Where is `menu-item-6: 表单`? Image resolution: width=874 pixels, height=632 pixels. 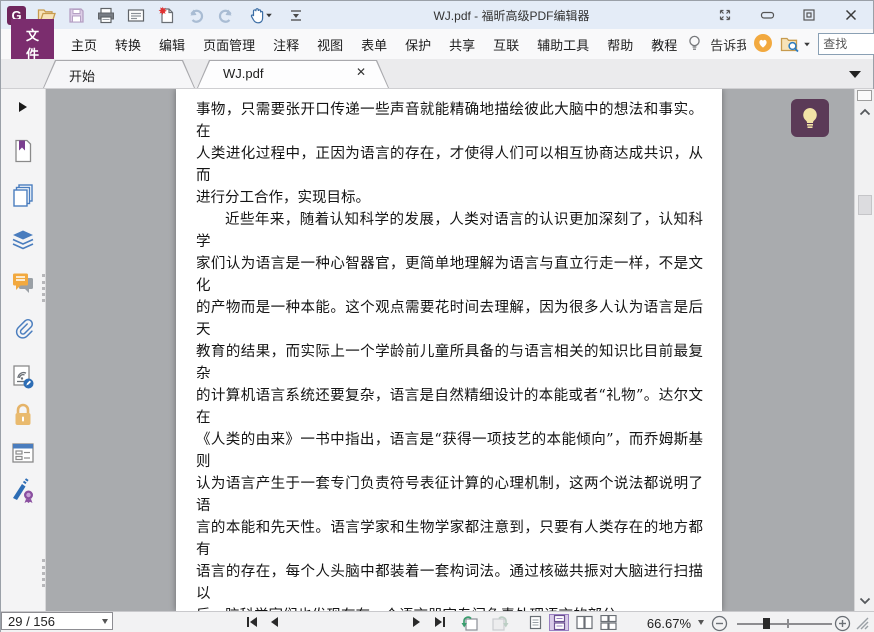 menu-item-6: 表单 is located at coordinates (374, 44).